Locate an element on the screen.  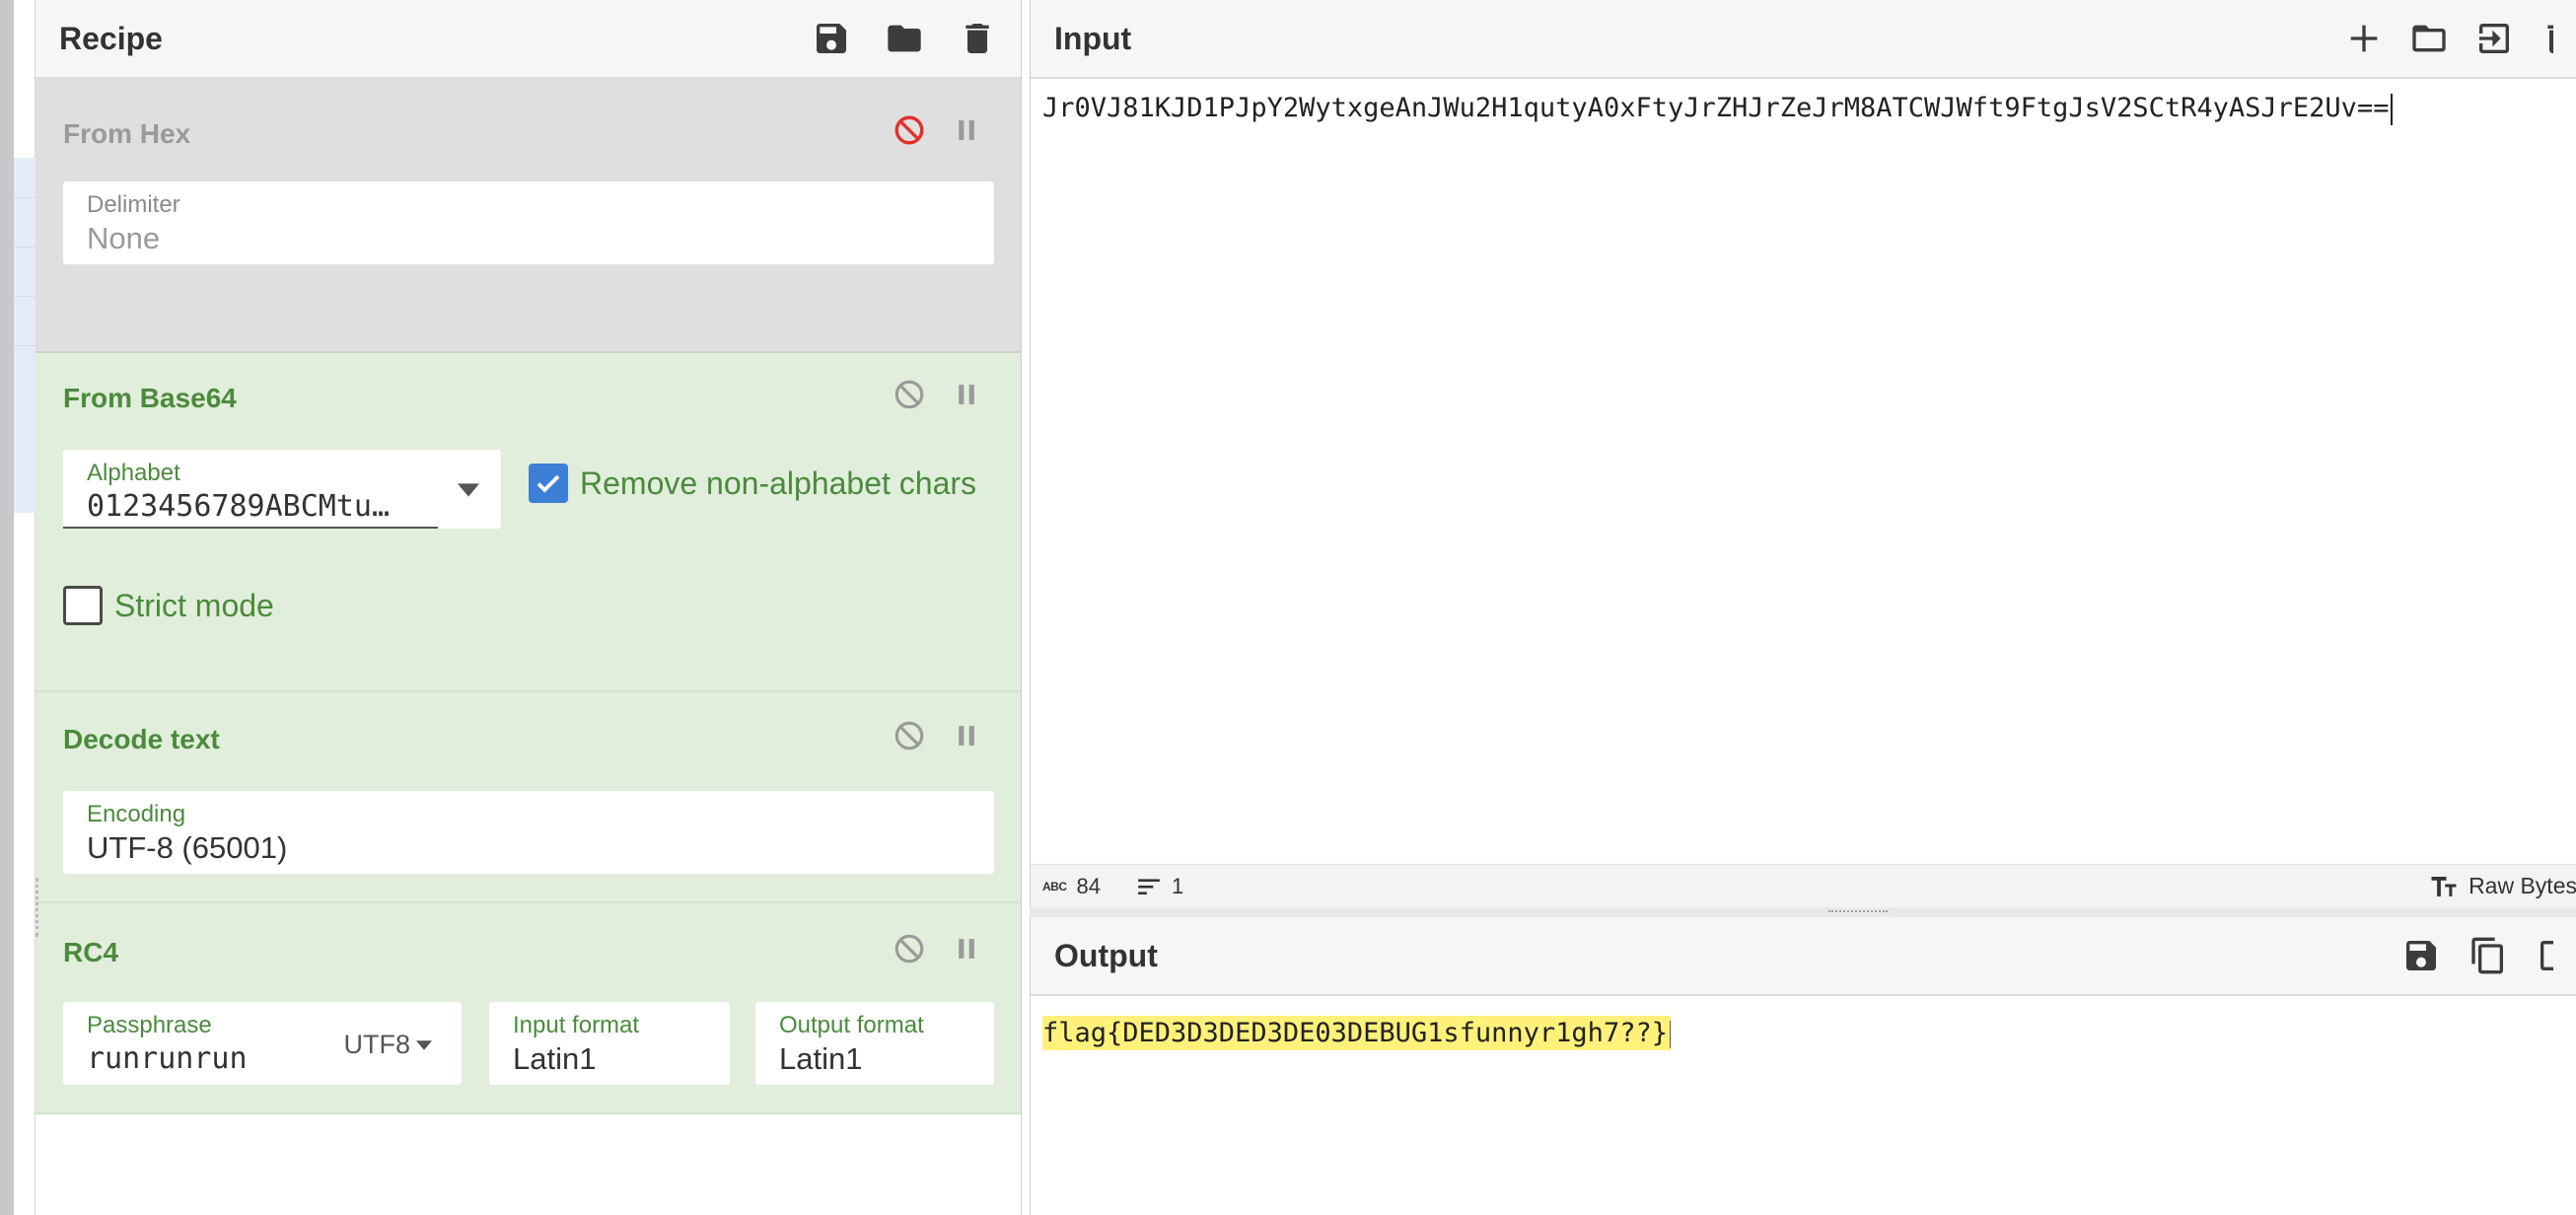
scrollbar is located at coordinates (7, 607).